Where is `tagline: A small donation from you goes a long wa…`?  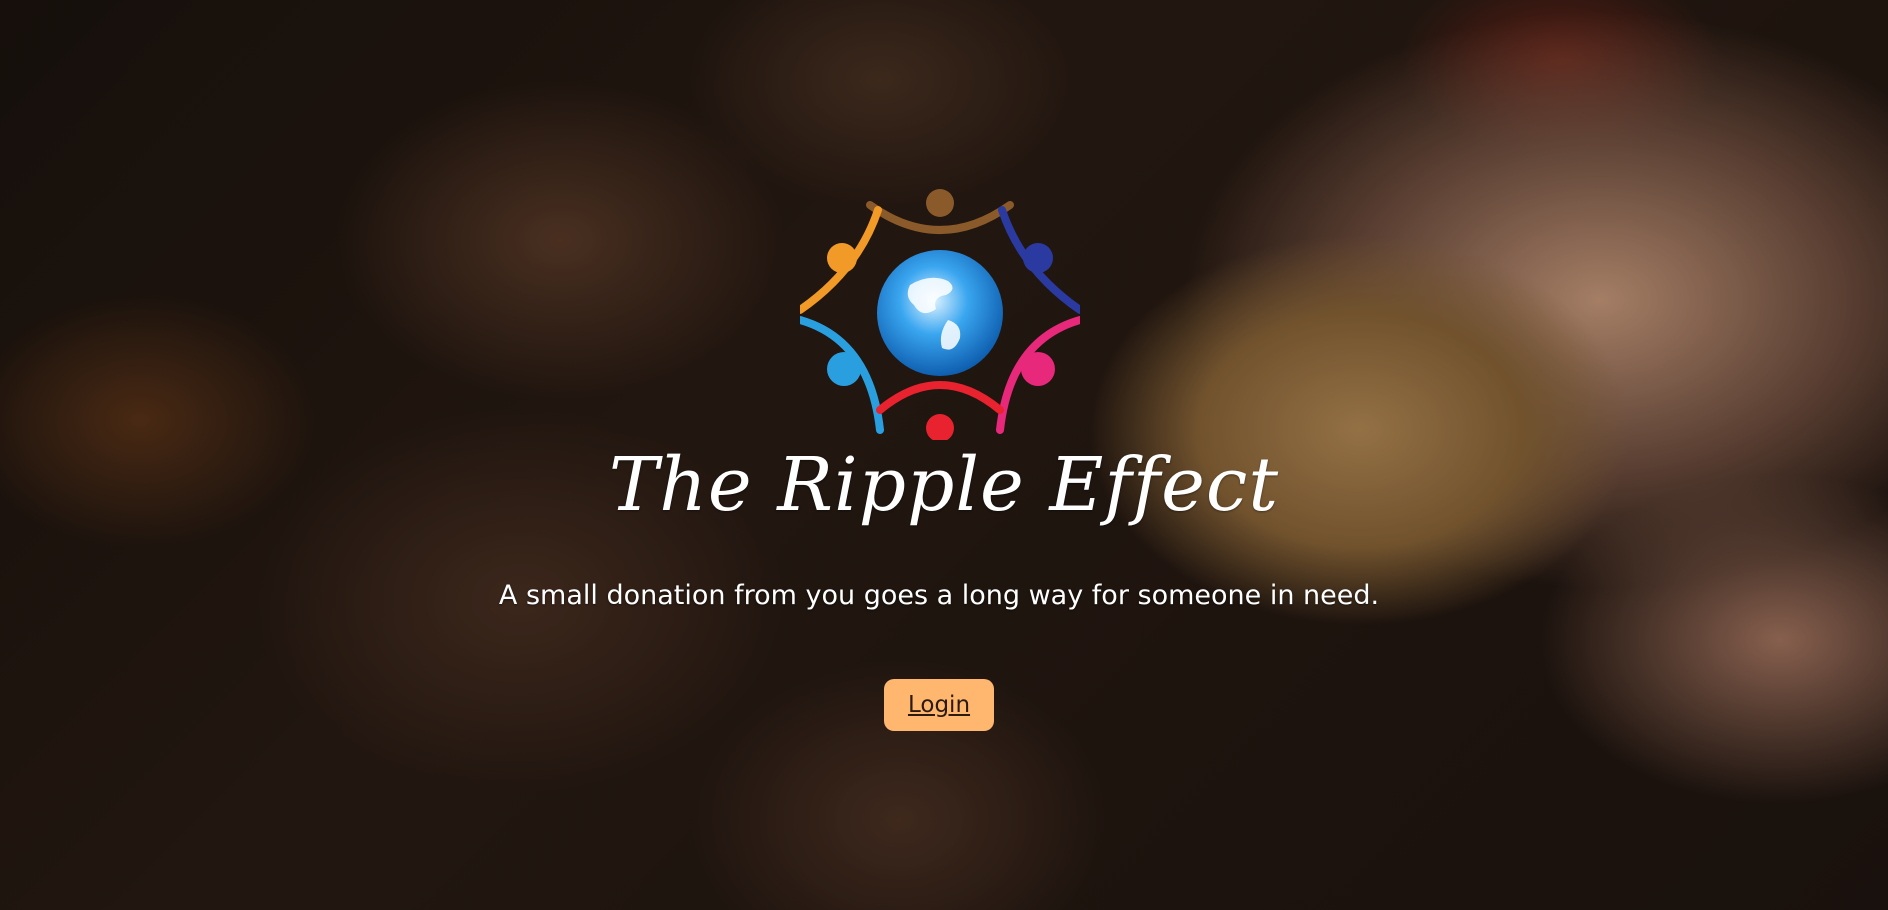 tagline: A small donation from you goes a long wa… is located at coordinates (939, 595).